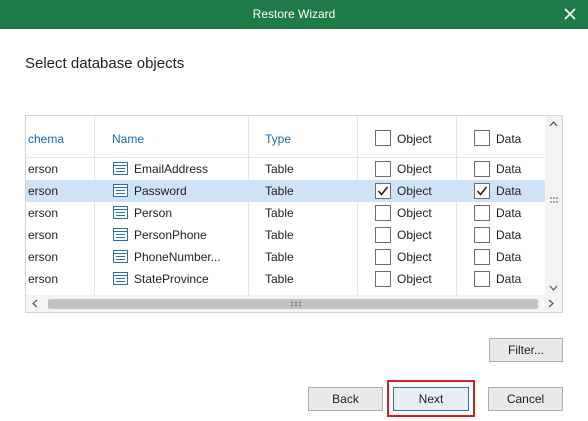 The height and width of the screenshot is (421, 588). I want to click on back-button: Back, so click(345, 399).